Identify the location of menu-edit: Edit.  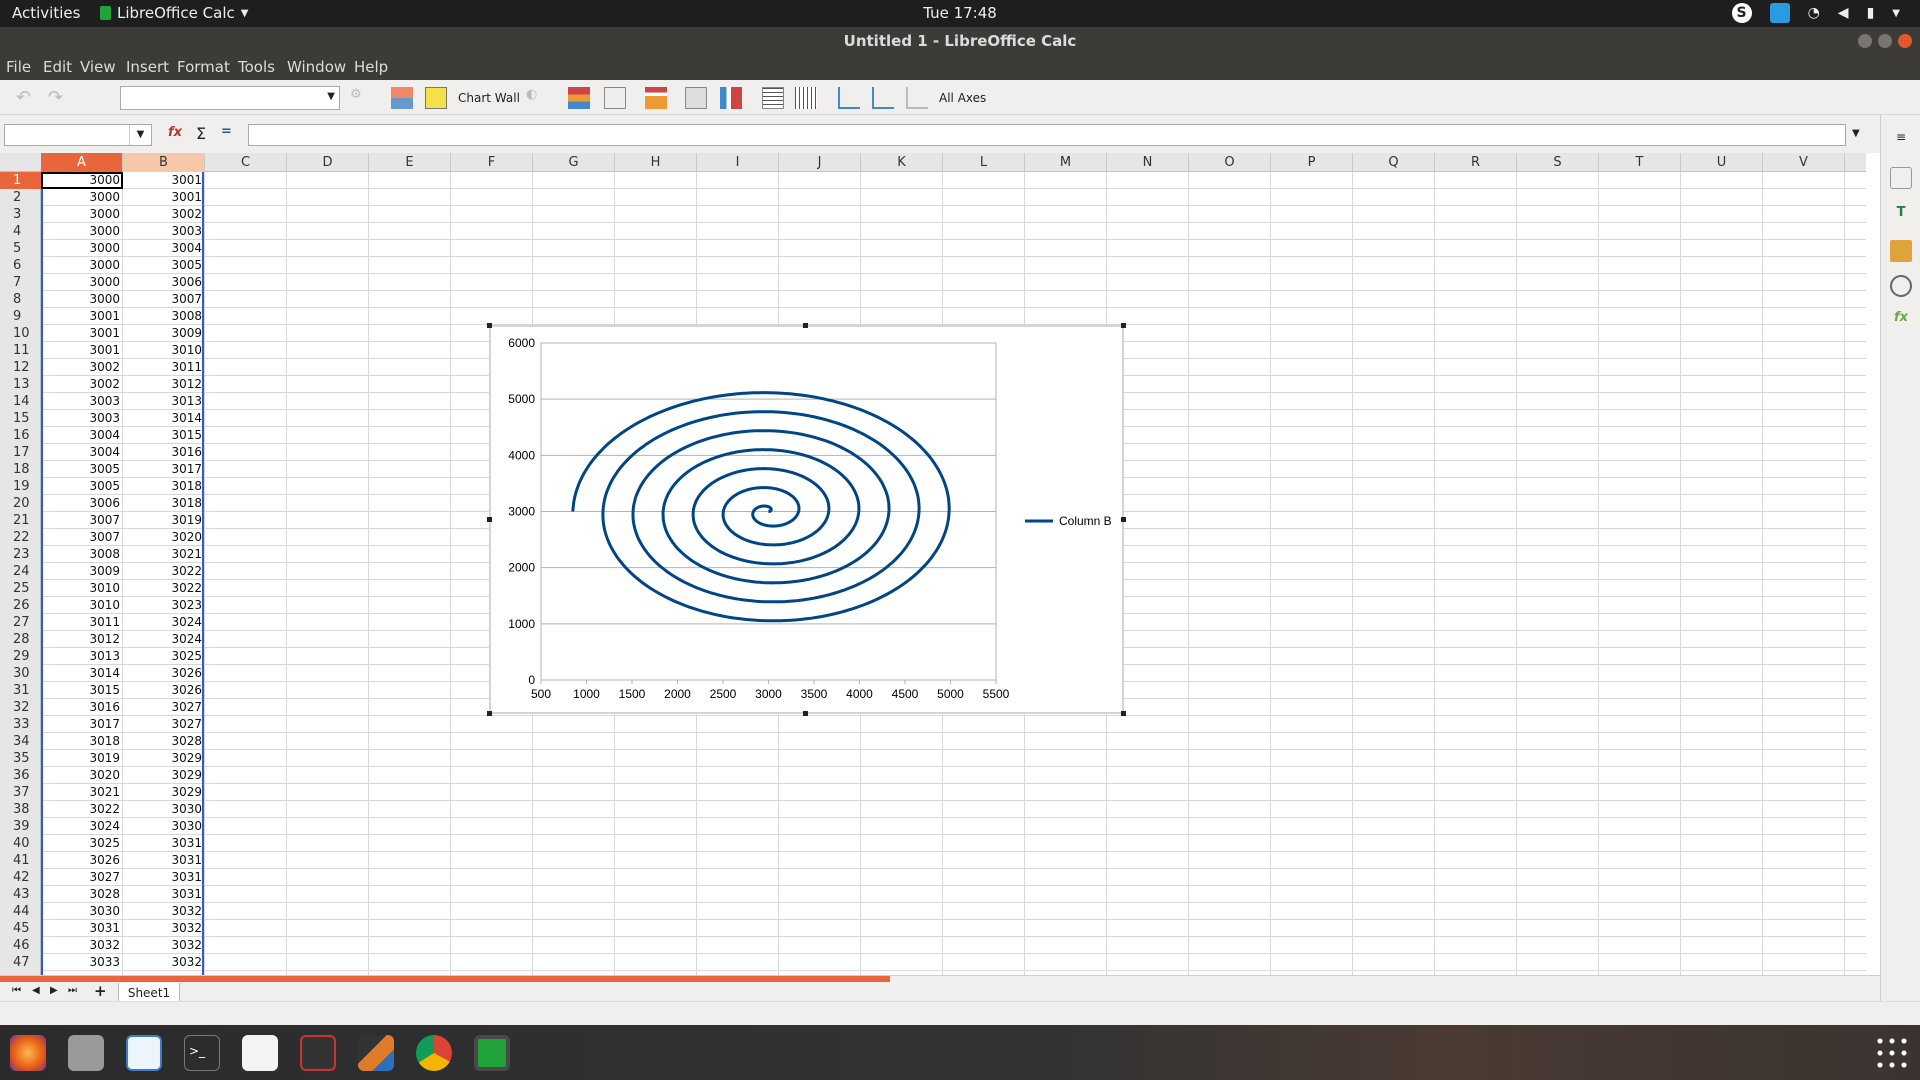
(57, 67).